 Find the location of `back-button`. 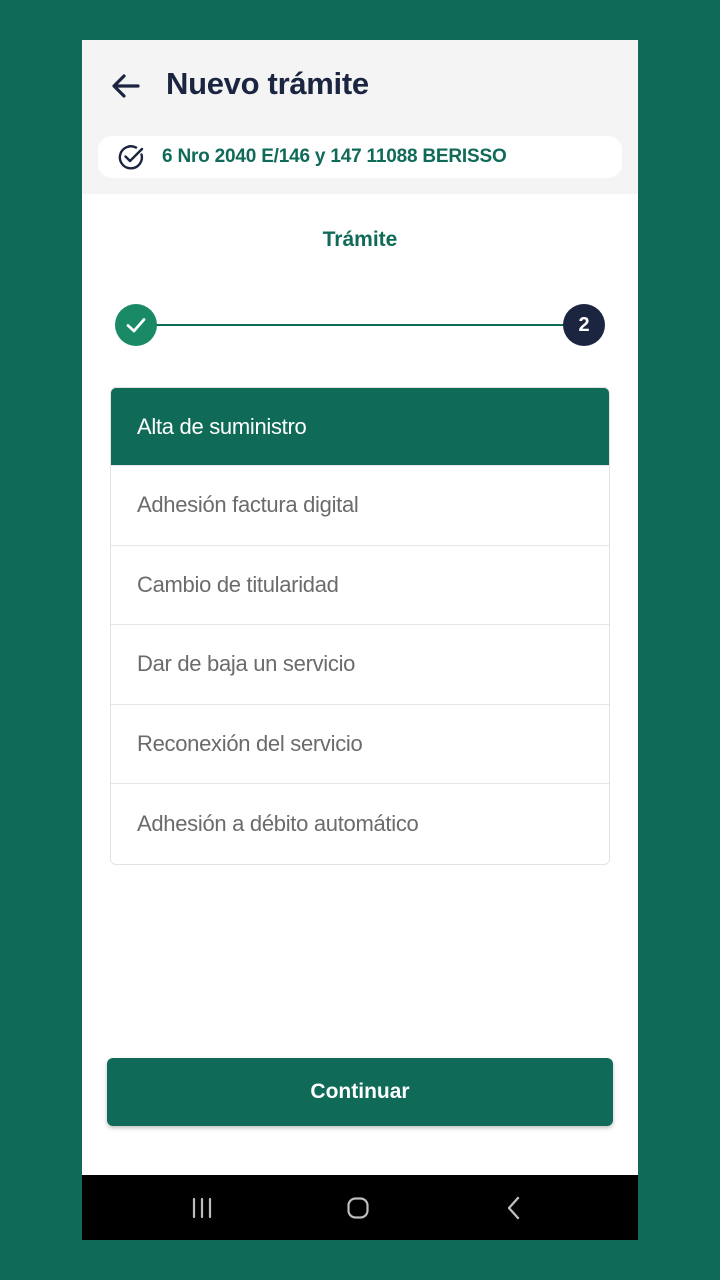

back-button is located at coordinates (126, 86).